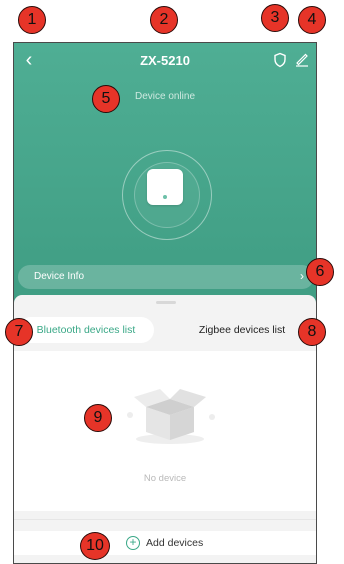 Image resolution: width=344 pixels, height=564 pixels. I want to click on plus-circle-icon: +, so click(133, 543).